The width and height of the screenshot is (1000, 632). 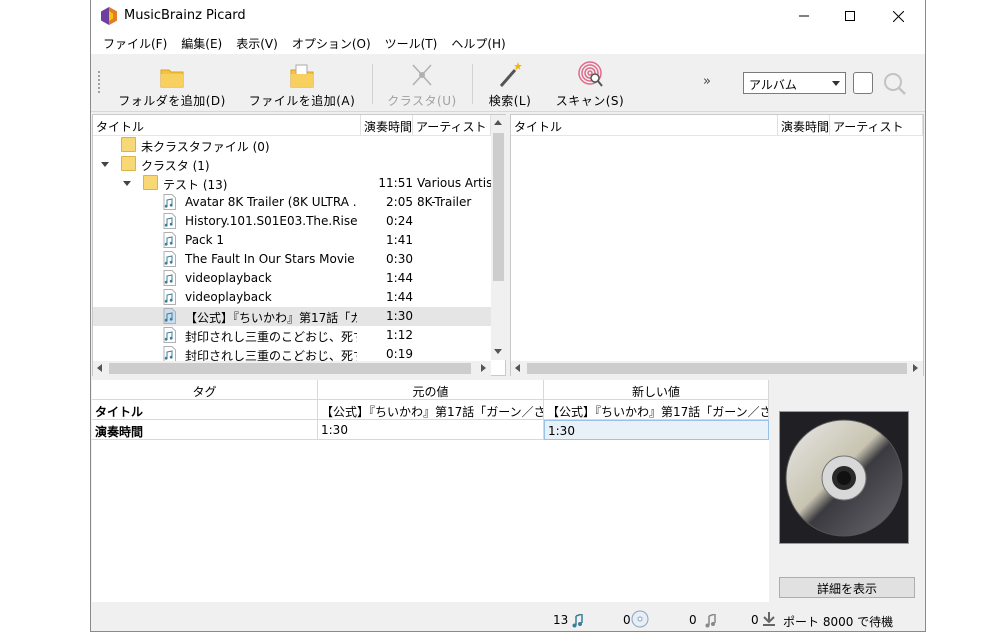 What do you see at coordinates (258, 43) in the screenshot?
I see `menu-view: 表示(V)` at bounding box center [258, 43].